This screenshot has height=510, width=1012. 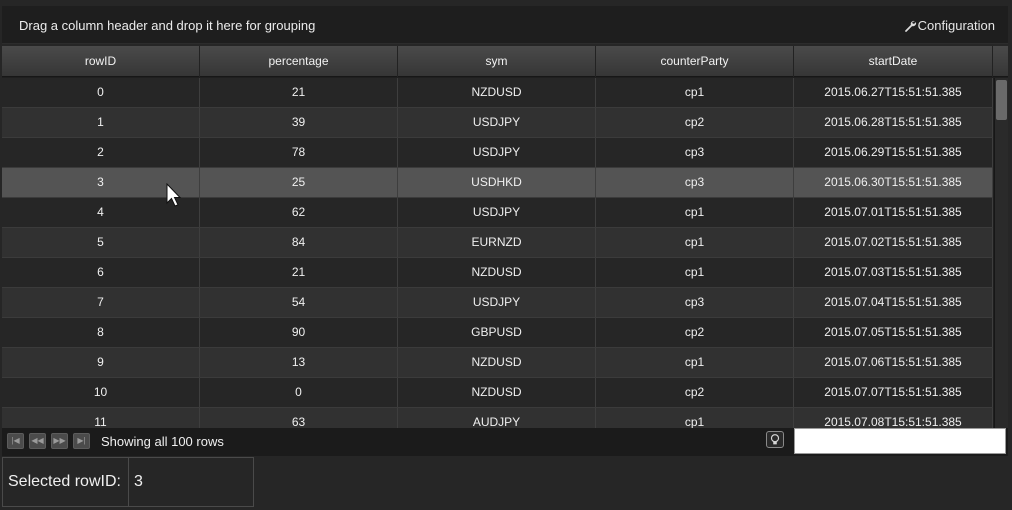 I want to click on table-row: 9 13 NZDUSD cp1 2015.07.06T15:51:51.385, so click(x=497, y=363).